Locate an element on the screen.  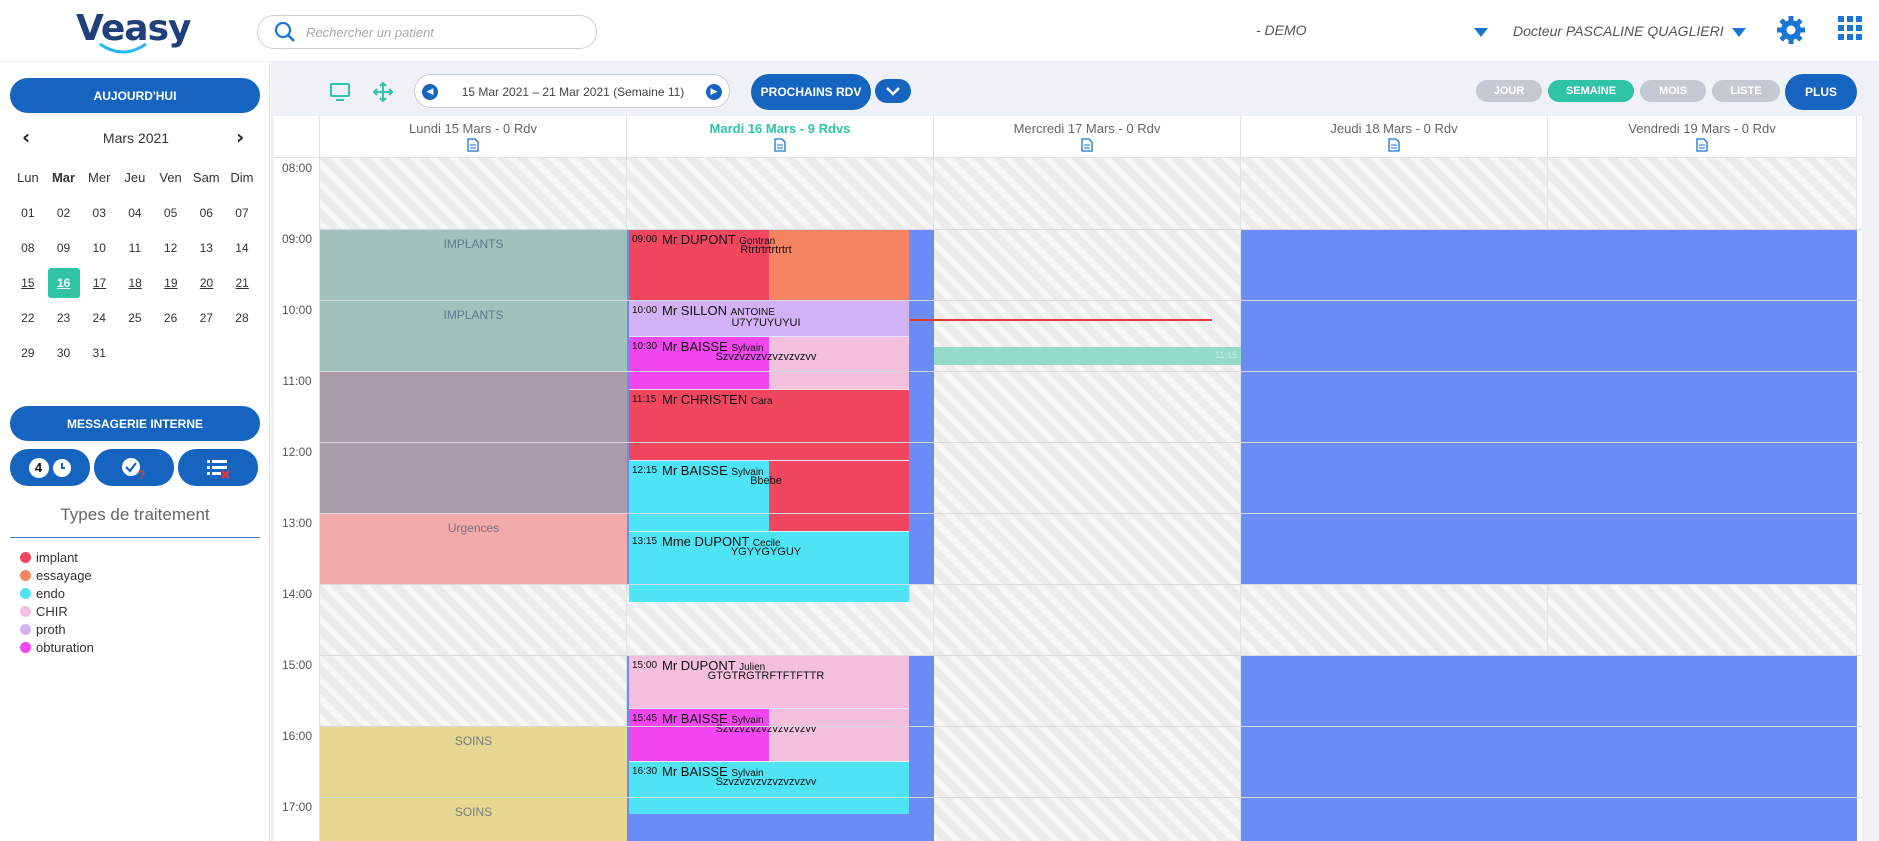
calendar-day: 04 is located at coordinates (135, 213).